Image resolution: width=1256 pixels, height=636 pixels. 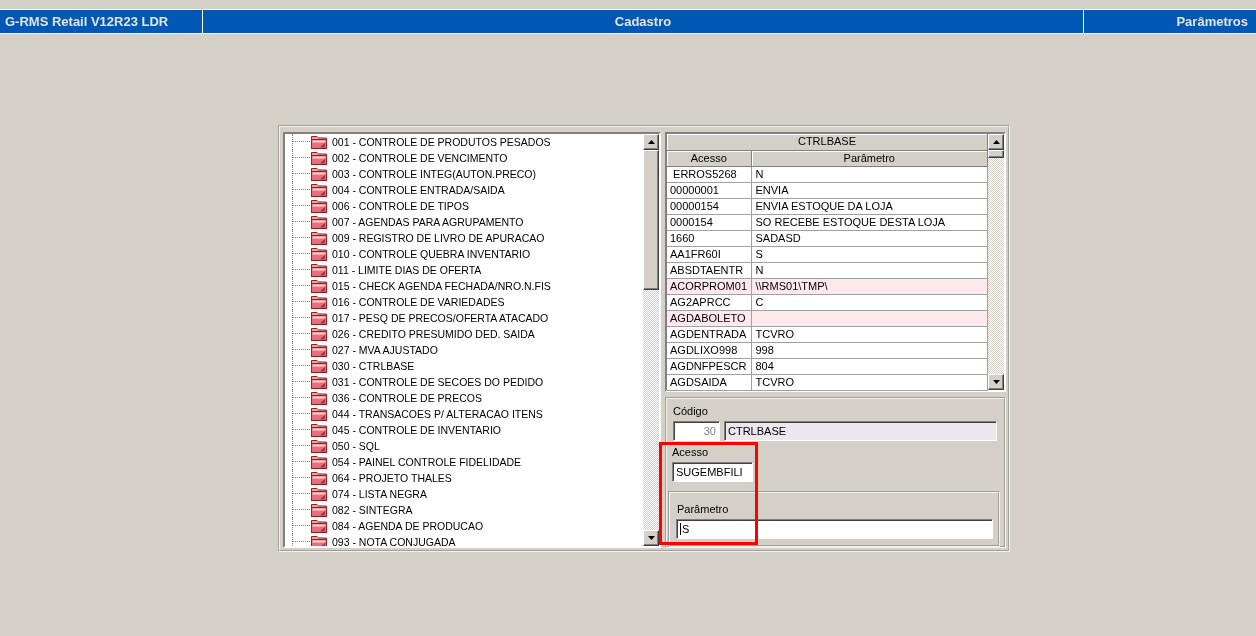 What do you see at coordinates (709, 206) in the screenshot?
I see `table-cell: 00000154` at bounding box center [709, 206].